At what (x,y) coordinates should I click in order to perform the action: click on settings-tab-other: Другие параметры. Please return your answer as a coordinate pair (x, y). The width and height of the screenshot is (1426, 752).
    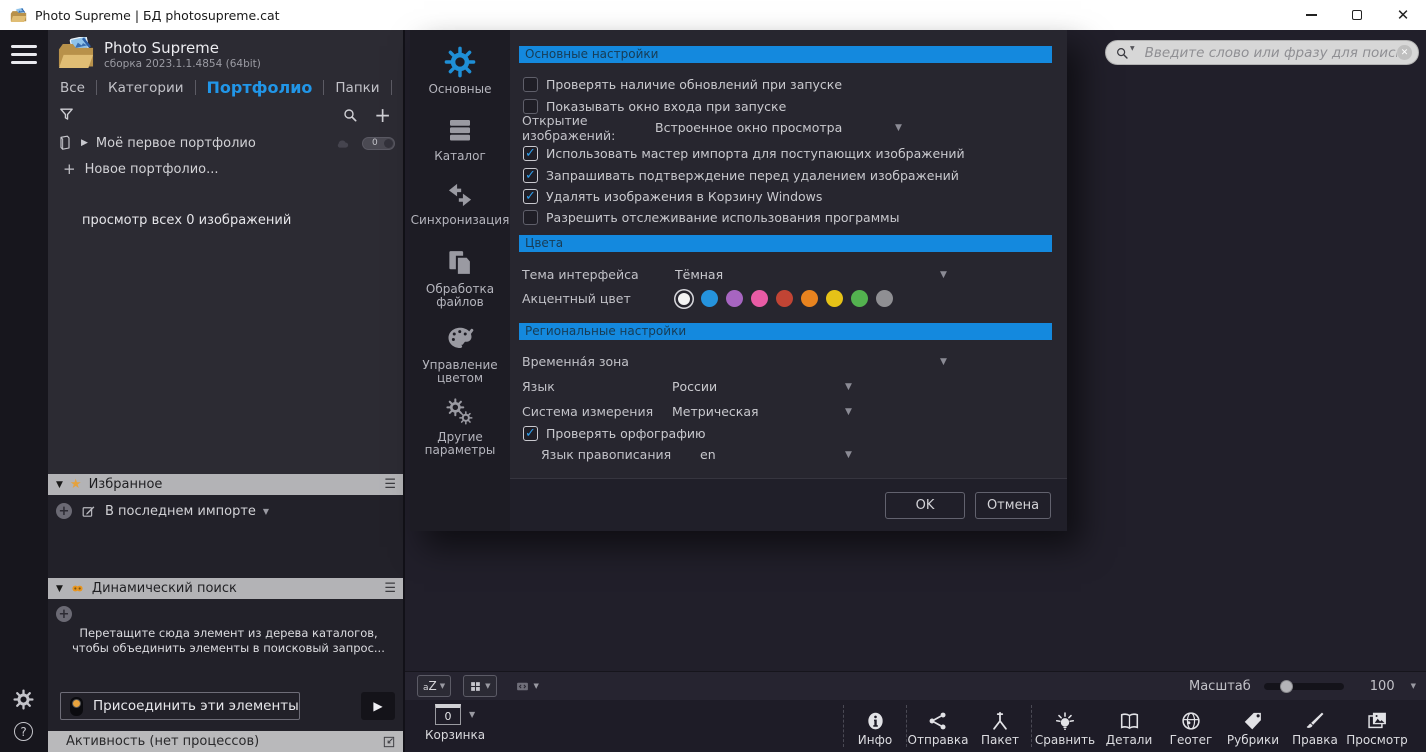
    Looking at the image, I should click on (460, 428).